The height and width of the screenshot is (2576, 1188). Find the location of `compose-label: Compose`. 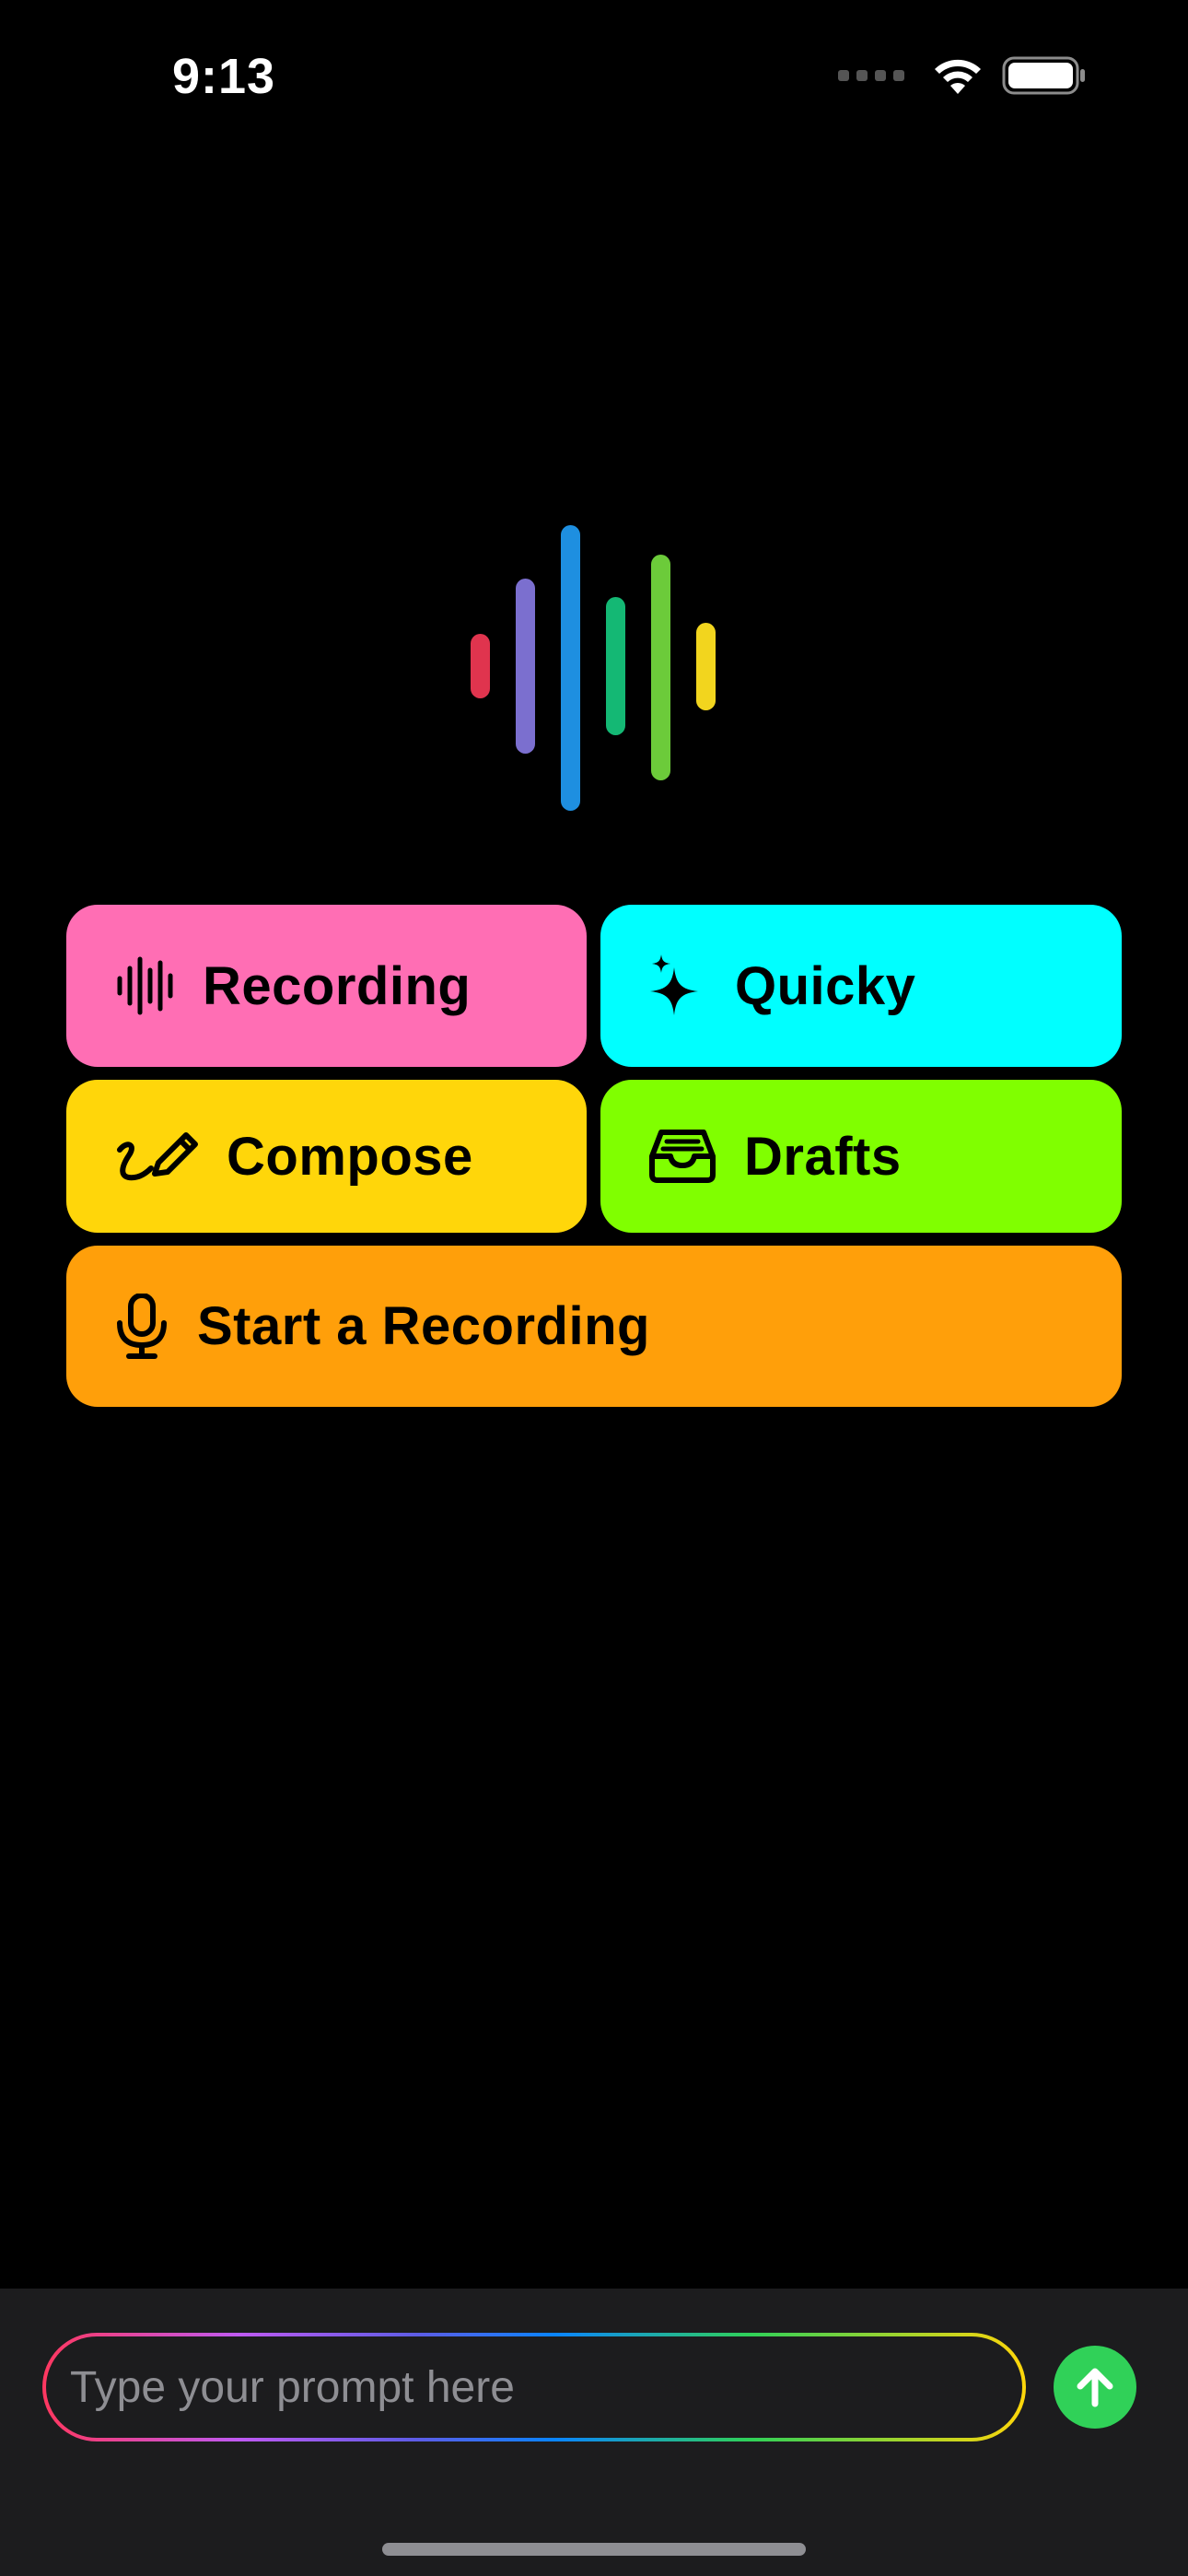

compose-label: Compose is located at coordinates (350, 1156).